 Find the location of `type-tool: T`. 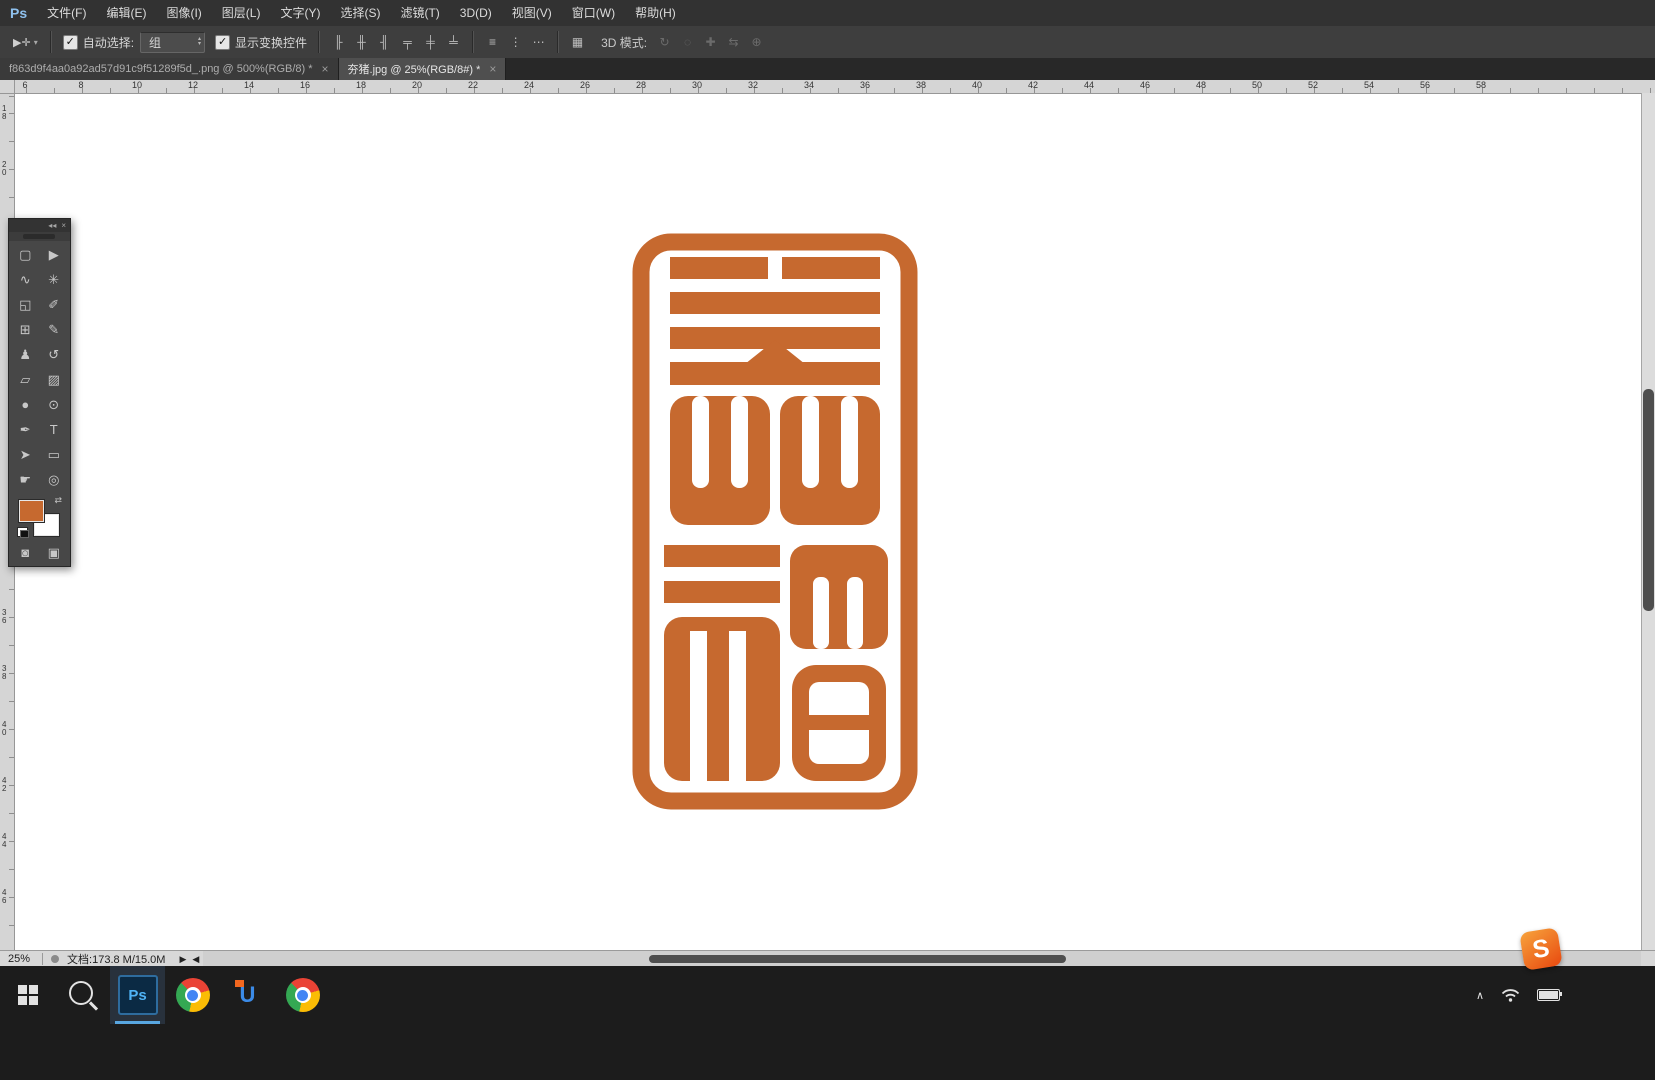

type-tool: T is located at coordinates (54, 429).